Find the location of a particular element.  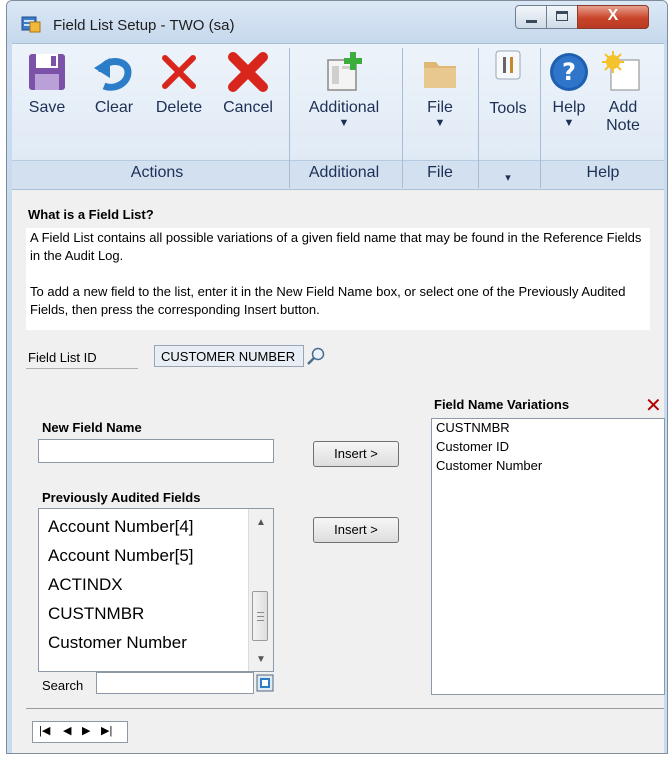

search-input is located at coordinates (175, 683).